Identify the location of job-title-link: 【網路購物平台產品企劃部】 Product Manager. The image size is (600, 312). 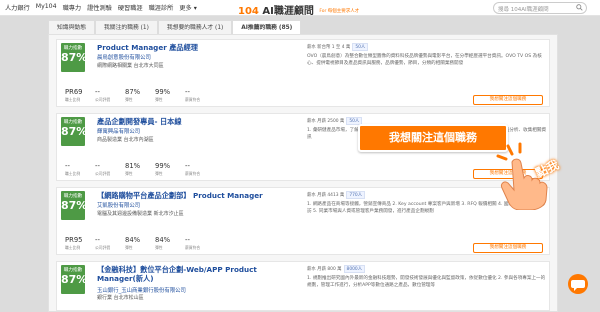
(180, 196).